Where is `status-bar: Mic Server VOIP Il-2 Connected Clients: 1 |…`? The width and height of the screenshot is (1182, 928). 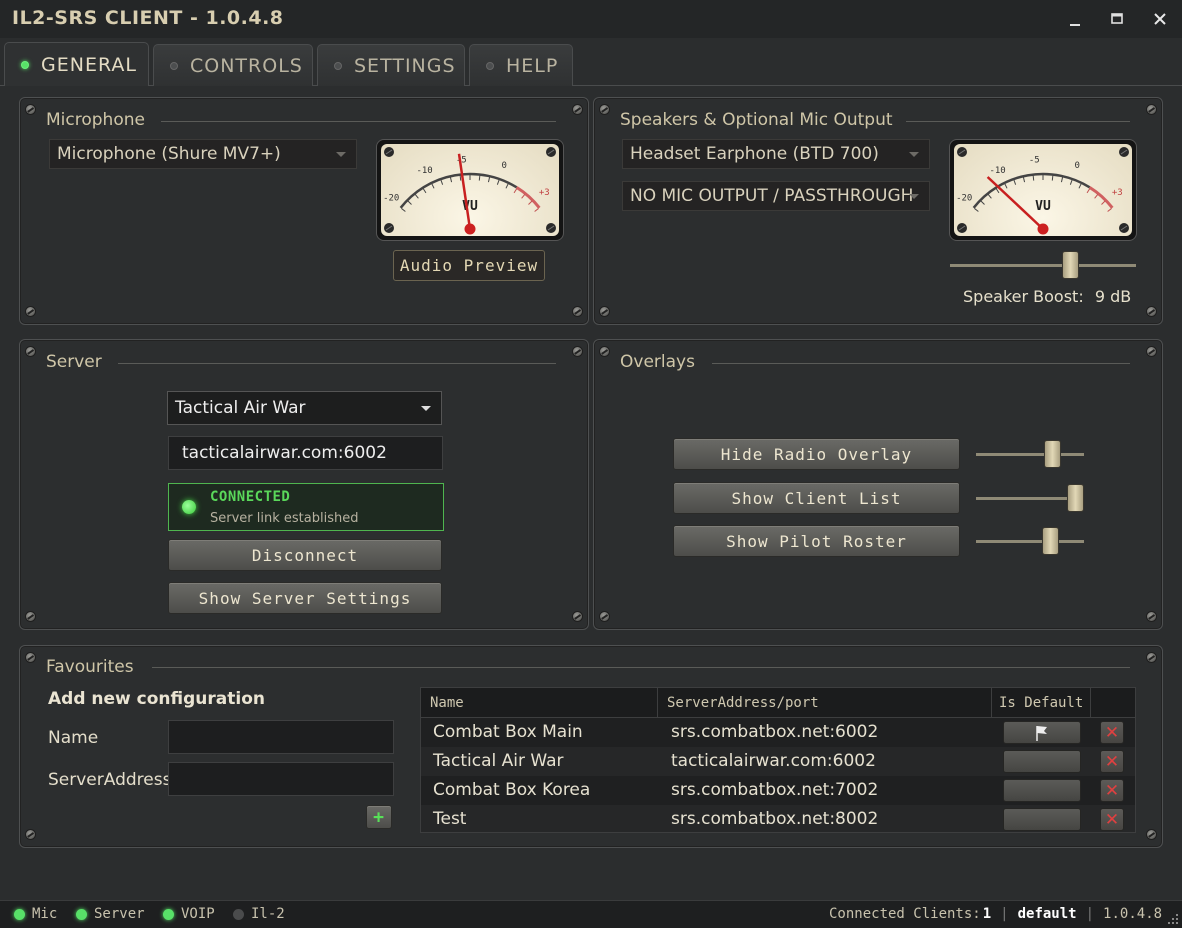 status-bar: Mic Server VOIP Il-2 Connected Clients: 1 |… is located at coordinates (591, 914).